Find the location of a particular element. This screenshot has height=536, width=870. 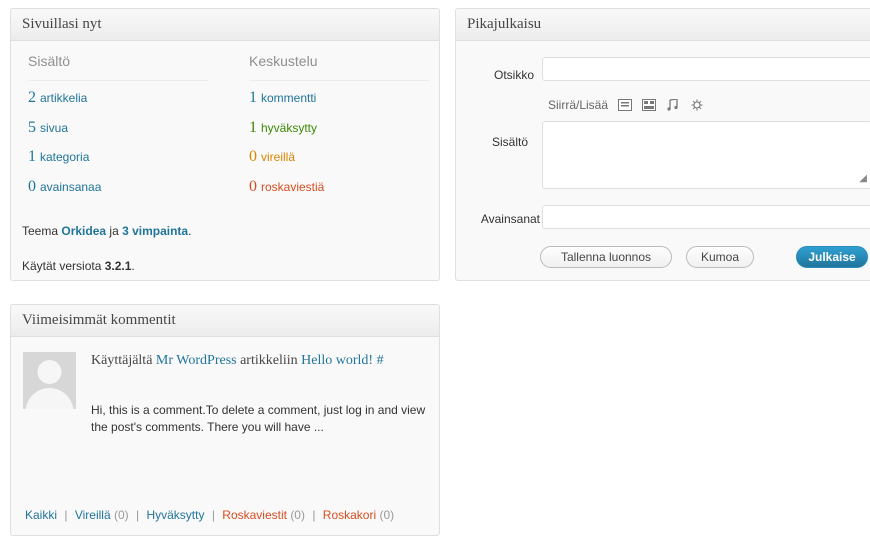

tags-link: avainsanaa is located at coordinates (70, 187).